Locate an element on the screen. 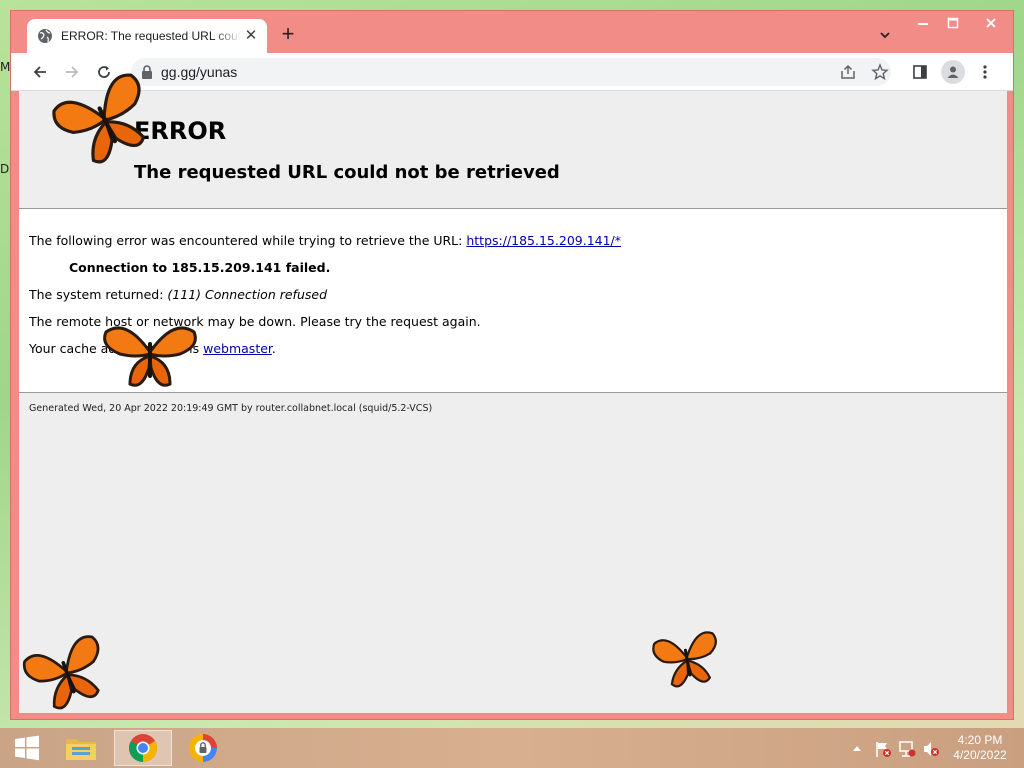 Image resolution: width=1024 pixels, height=768 pixels. webmaster-link: webmaster is located at coordinates (237, 348).